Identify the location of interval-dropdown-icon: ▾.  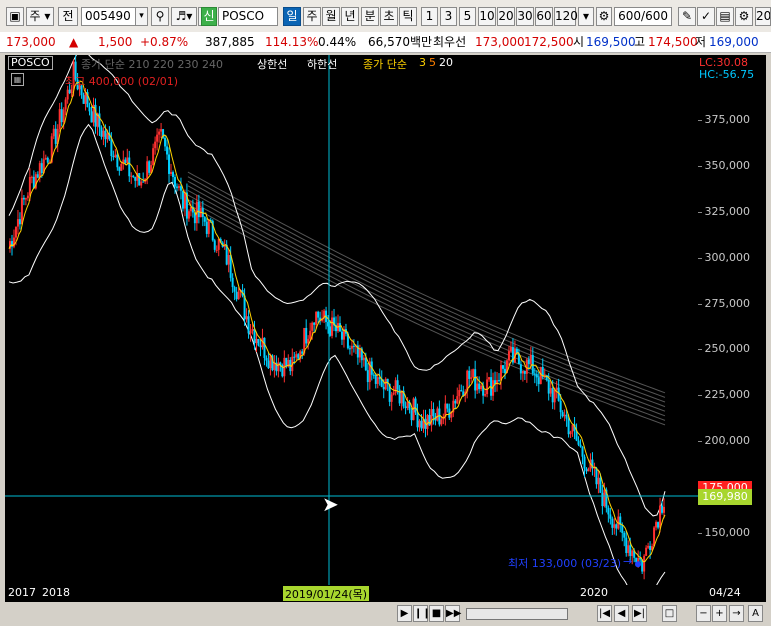
(586, 16).